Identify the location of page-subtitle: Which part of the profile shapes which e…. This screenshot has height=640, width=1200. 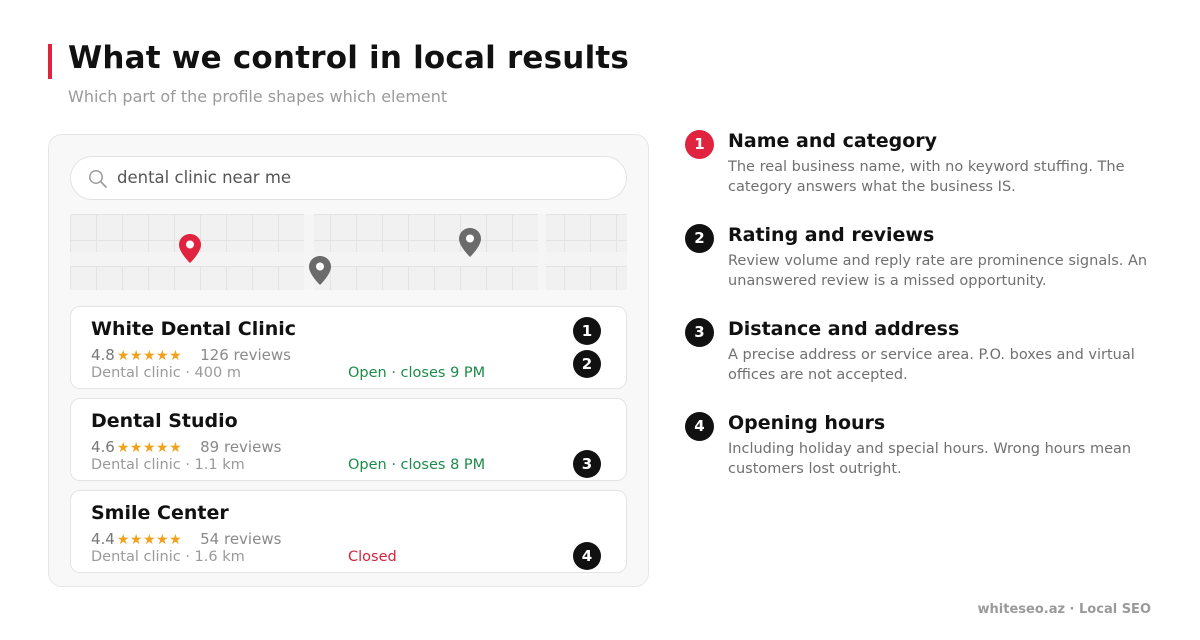
(258, 96).